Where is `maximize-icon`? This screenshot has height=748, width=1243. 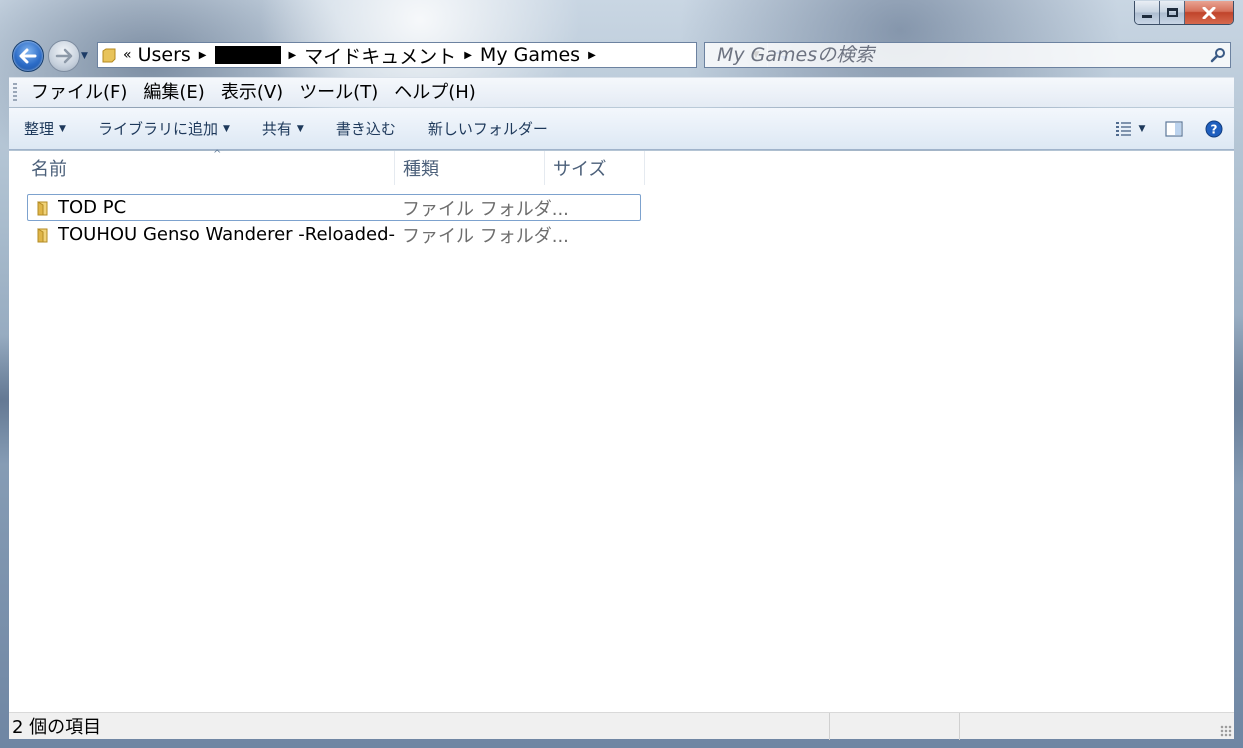 maximize-icon is located at coordinates (1172, 12).